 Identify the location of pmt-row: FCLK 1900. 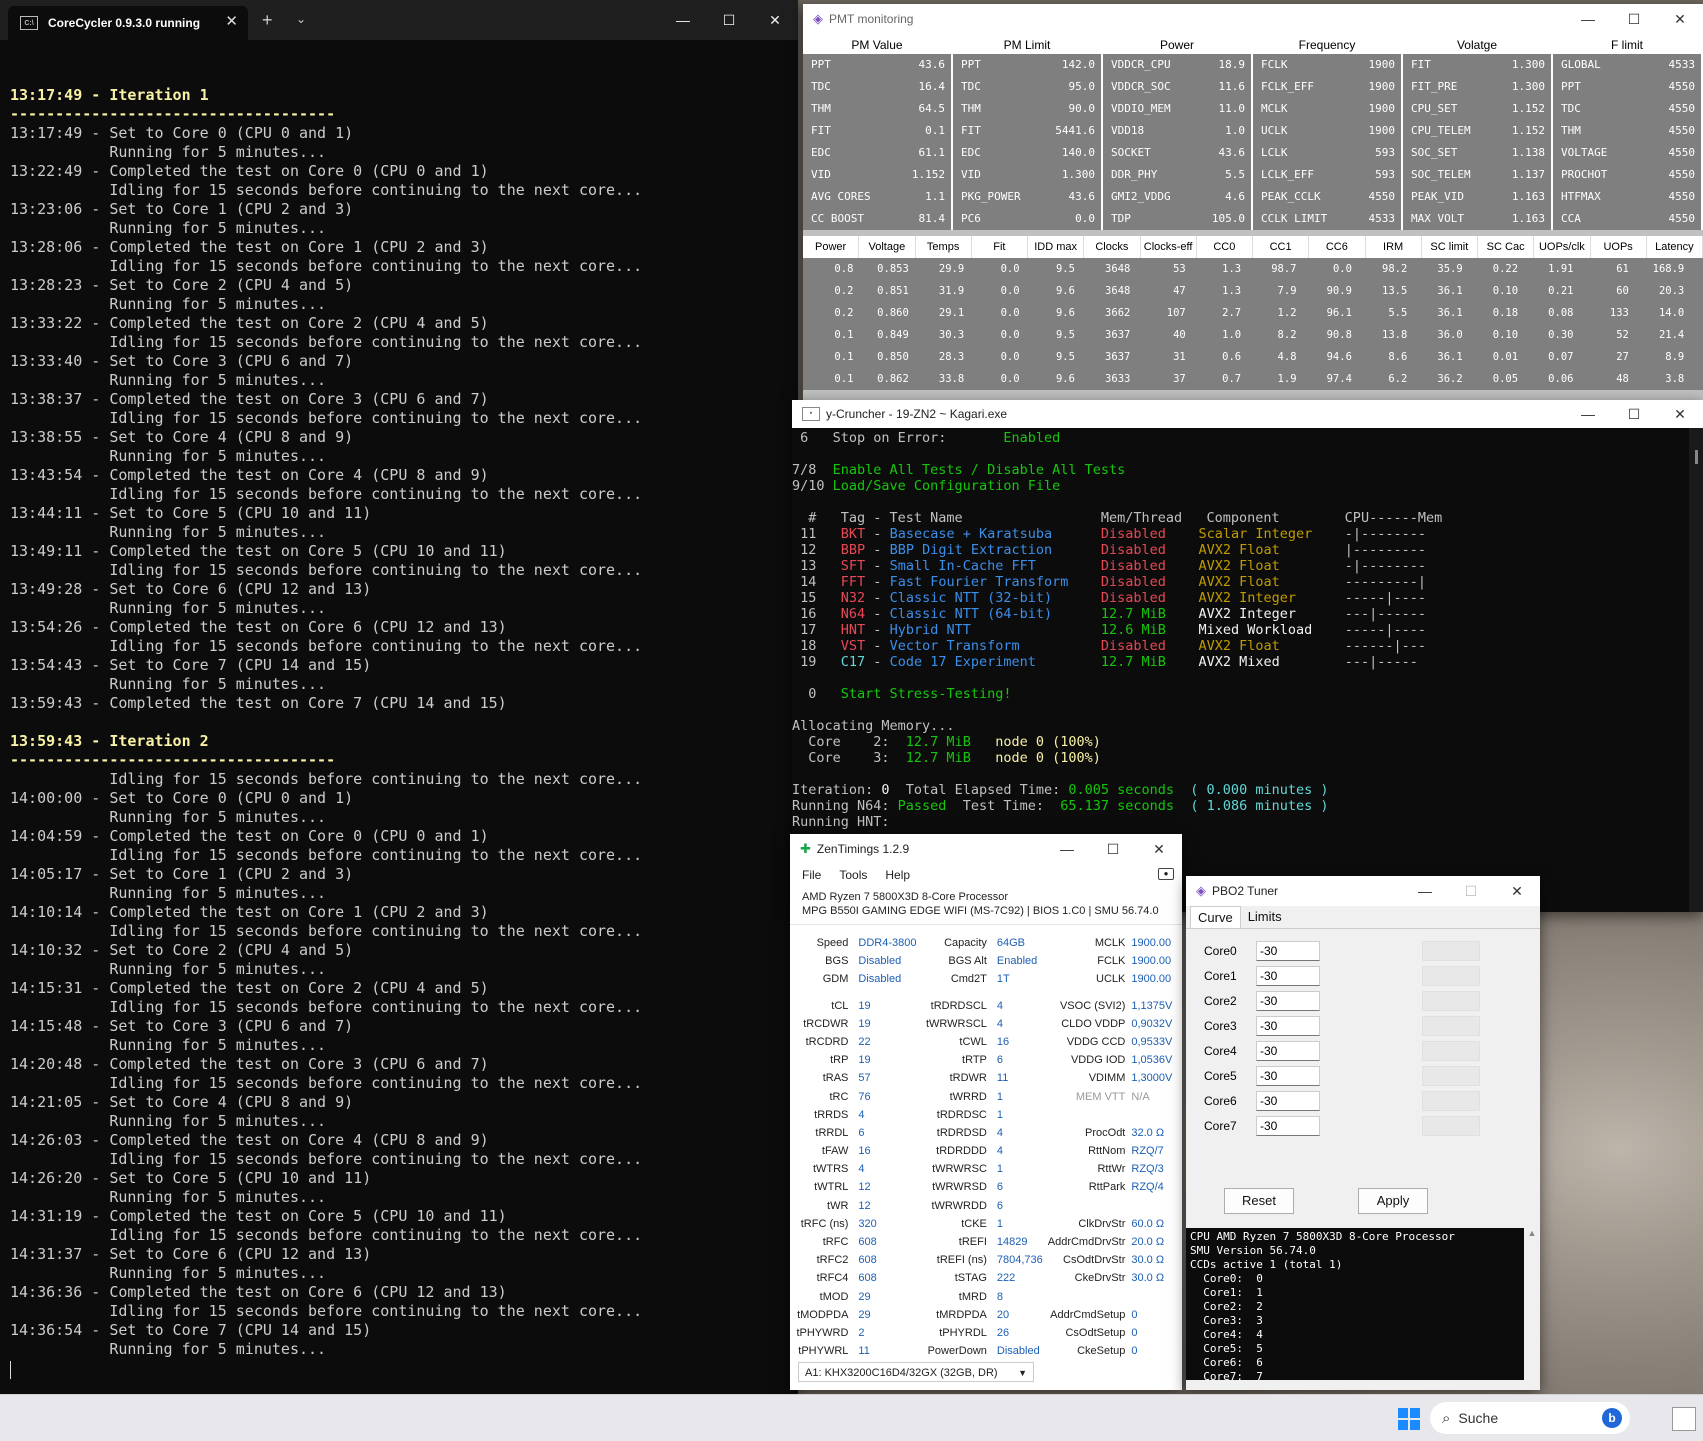
(1327, 65).